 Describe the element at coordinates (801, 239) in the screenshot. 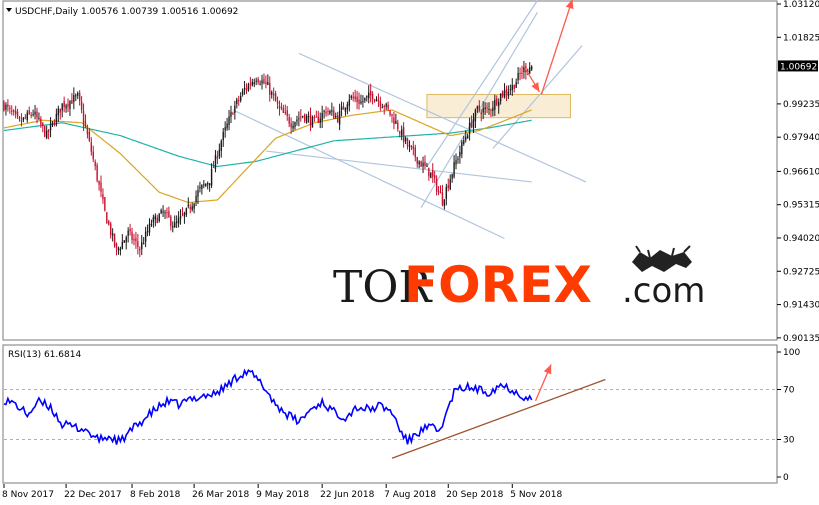

I see `price-tick-label: 0.94020` at that location.